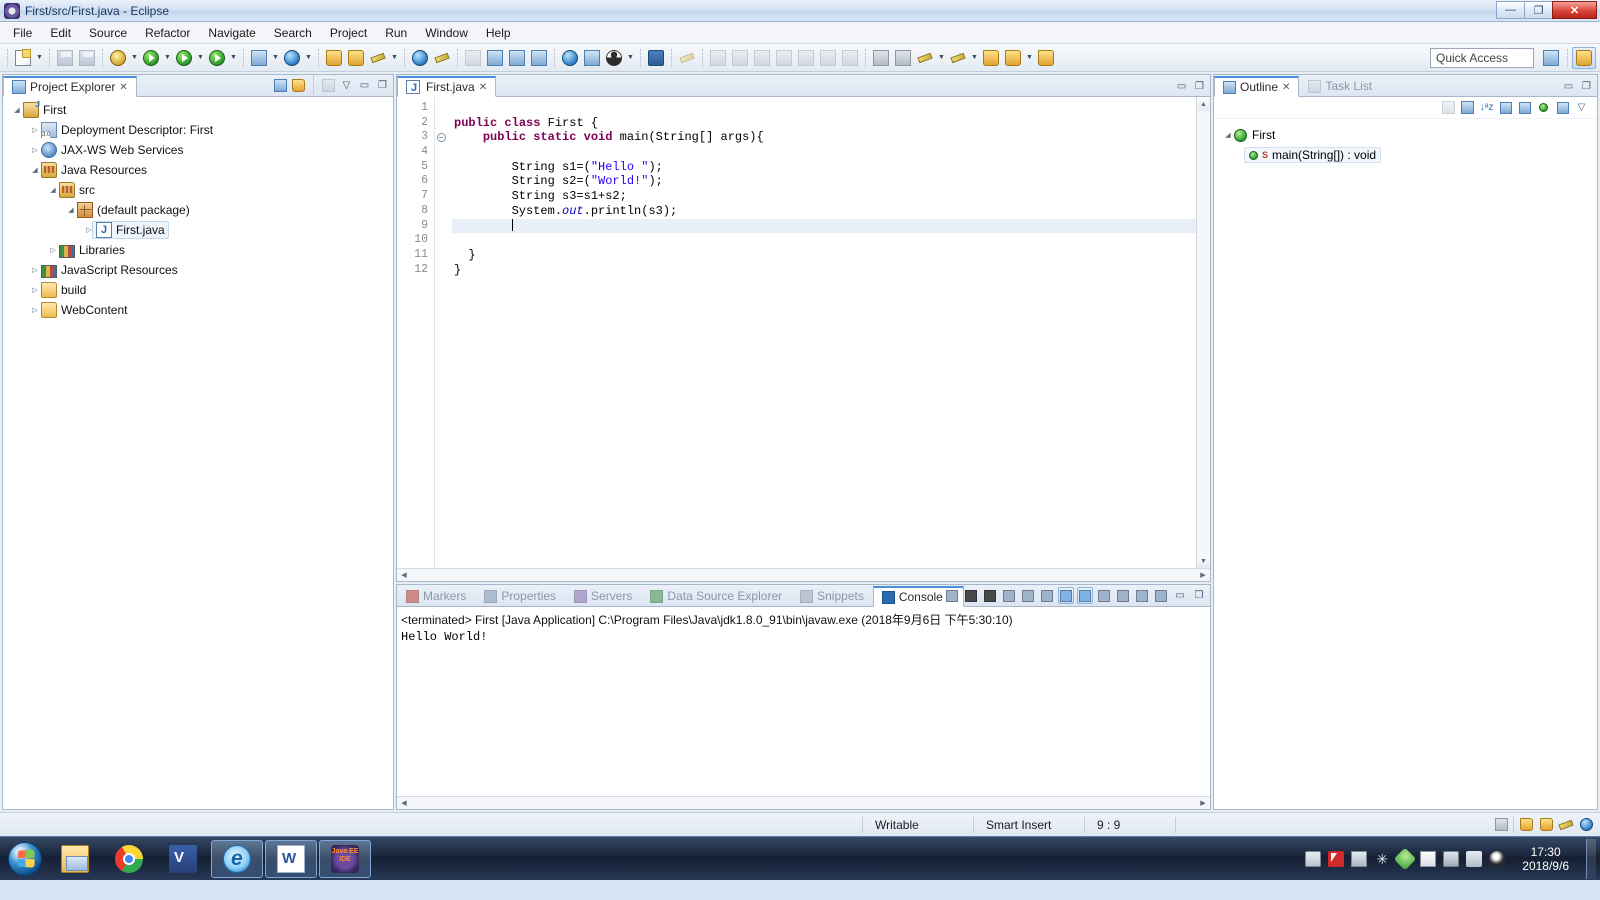 This screenshot has width=1600, height=900. I want to click on gear-icon, so click(1586, 825).